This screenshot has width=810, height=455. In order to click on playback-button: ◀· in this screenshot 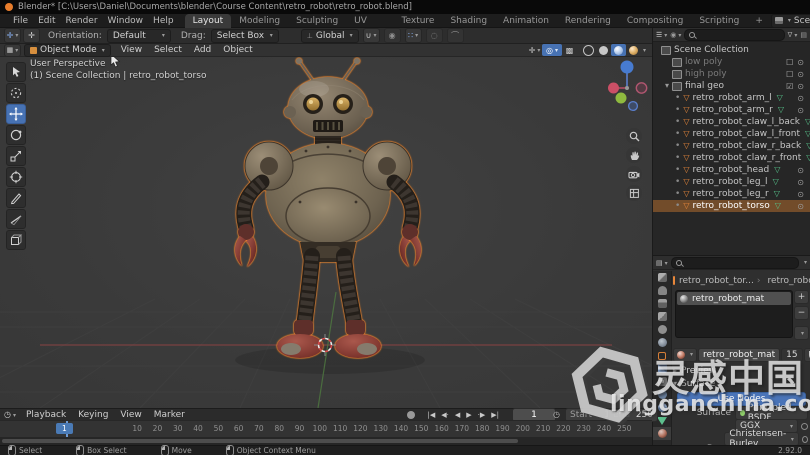, I will do `click(445, 415)`.